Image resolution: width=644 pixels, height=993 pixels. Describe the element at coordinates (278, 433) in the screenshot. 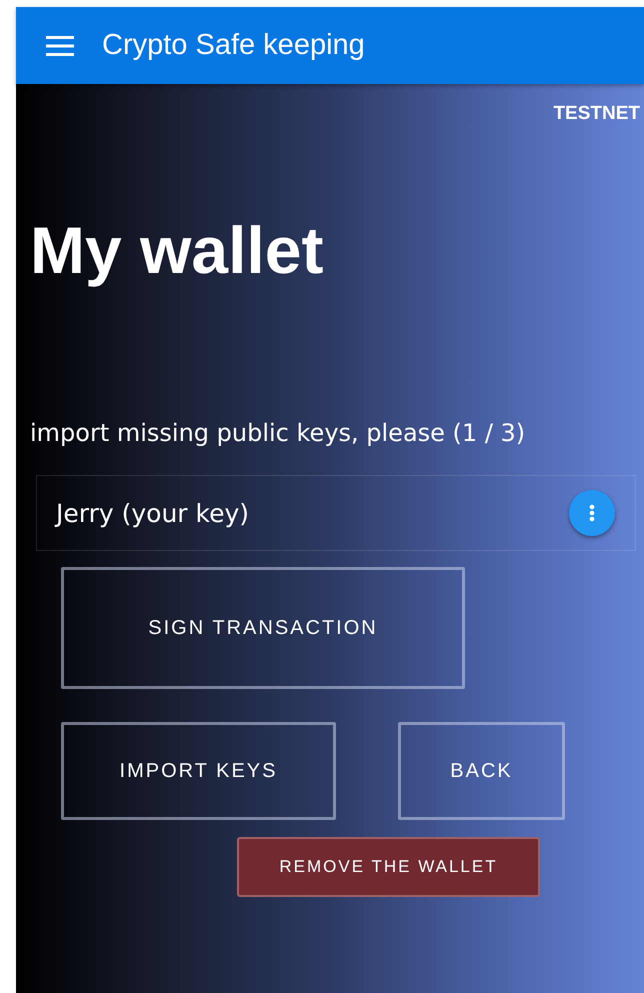

I see `prompt-text: import missing public keys, please (1 / 3)` at that location.